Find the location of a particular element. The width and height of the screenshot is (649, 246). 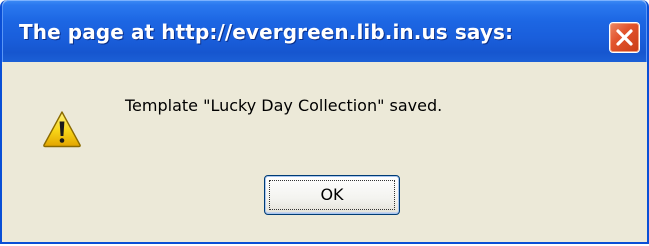

ok-button-label: OK is located at coordinates (332, 194).